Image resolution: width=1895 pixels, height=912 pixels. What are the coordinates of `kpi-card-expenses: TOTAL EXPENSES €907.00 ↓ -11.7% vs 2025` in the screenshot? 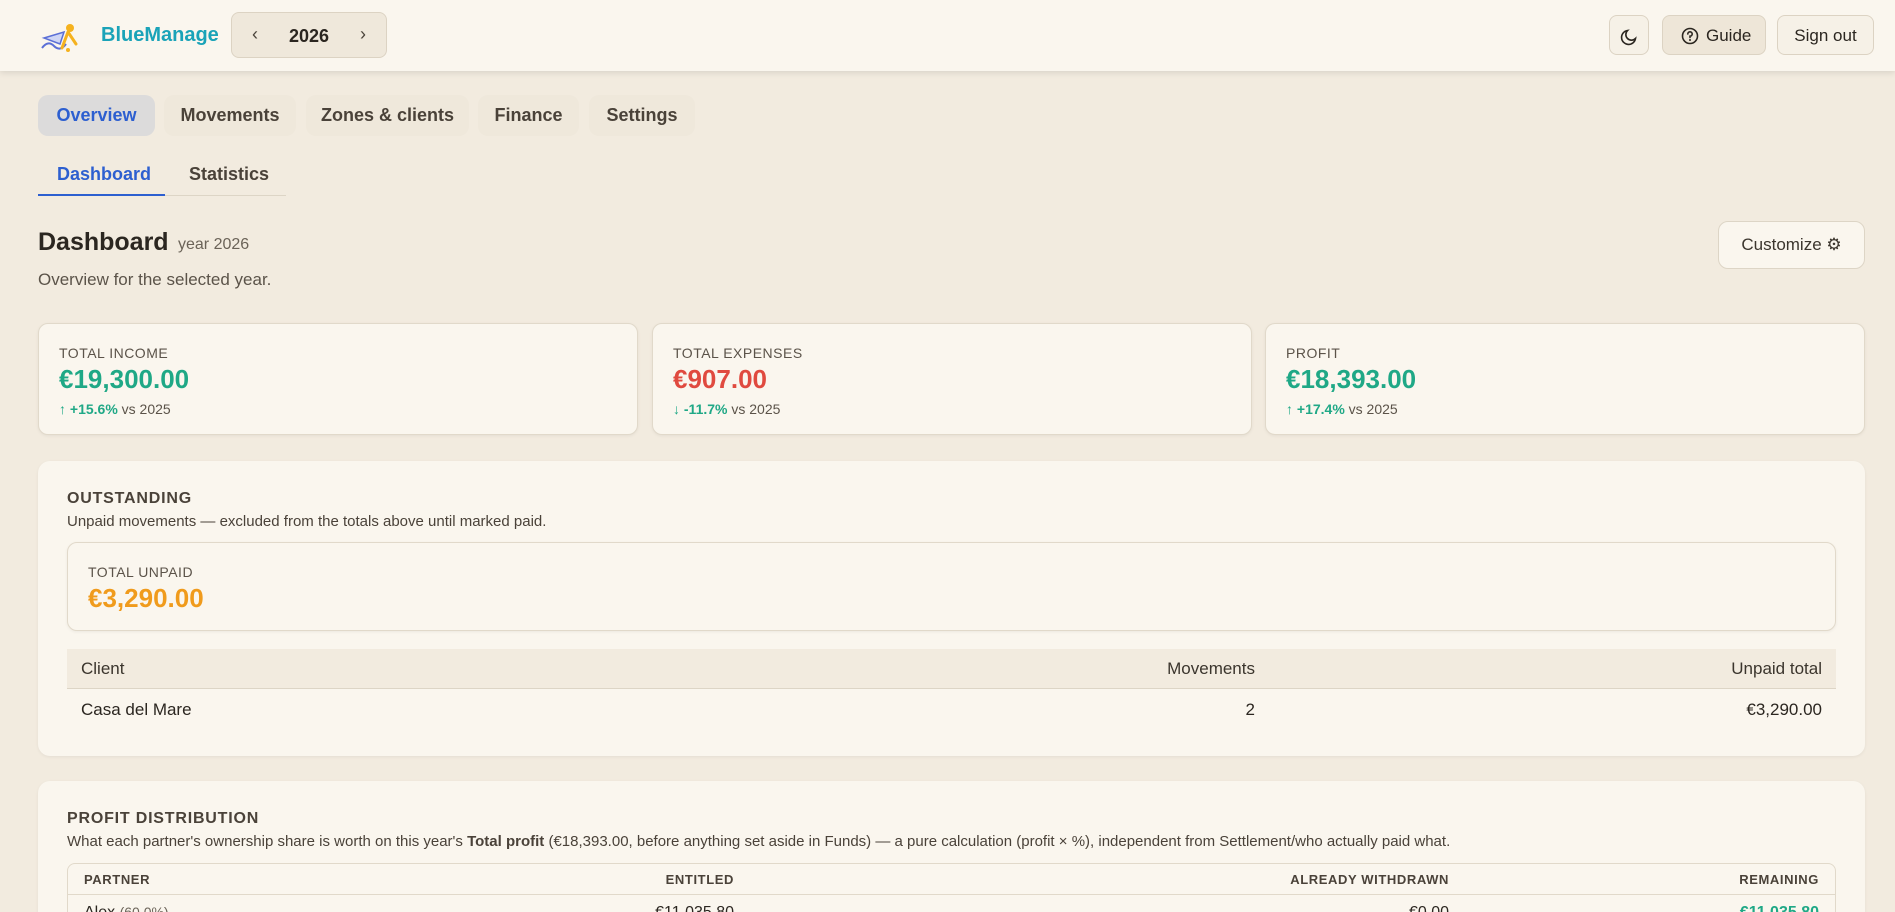 It's located at (952, 379).